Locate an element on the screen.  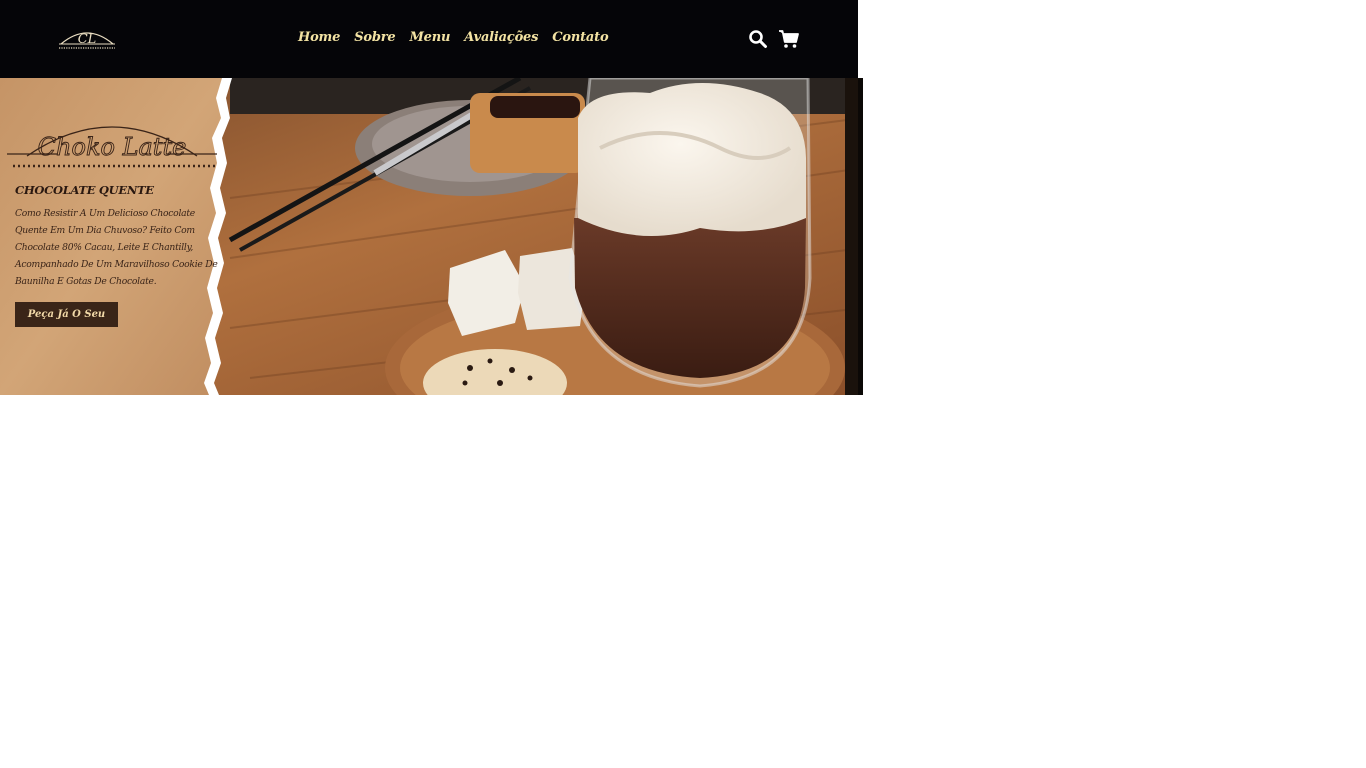
search-button is located at coordinates (758, 39).